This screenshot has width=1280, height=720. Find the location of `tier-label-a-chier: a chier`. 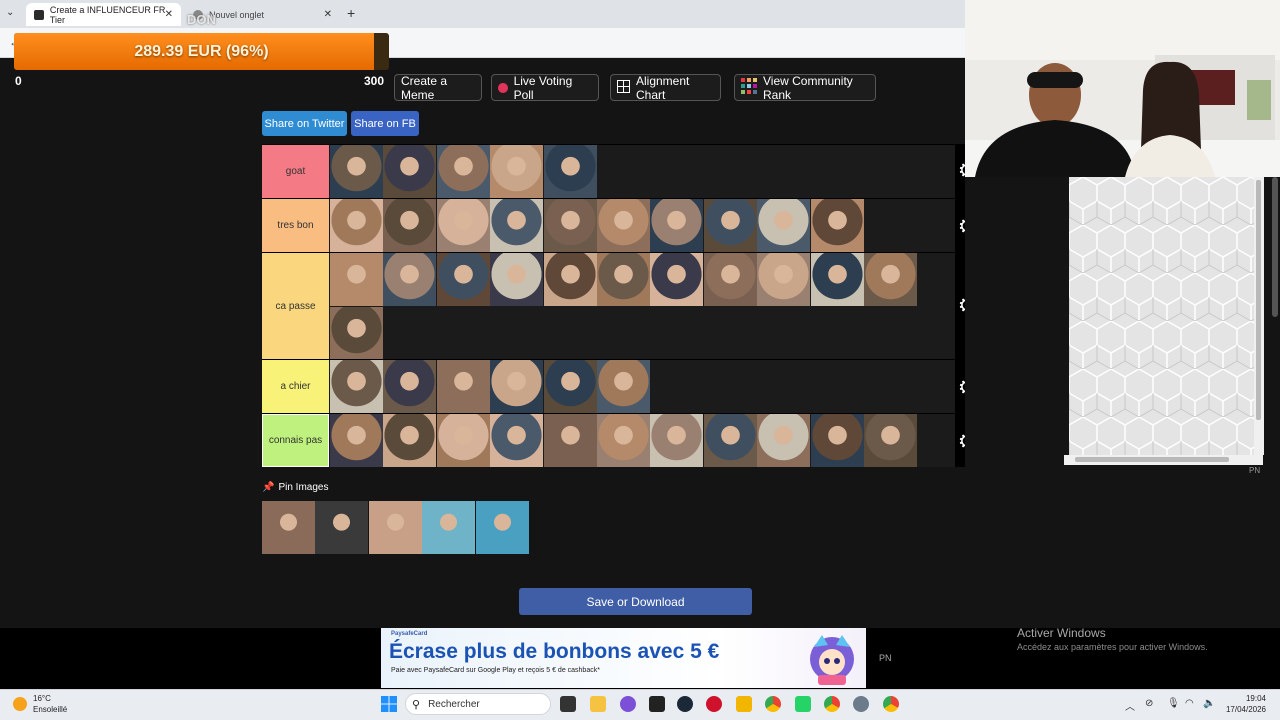

tier-label-a-chier: a chier is located at coordinates (295, 386).